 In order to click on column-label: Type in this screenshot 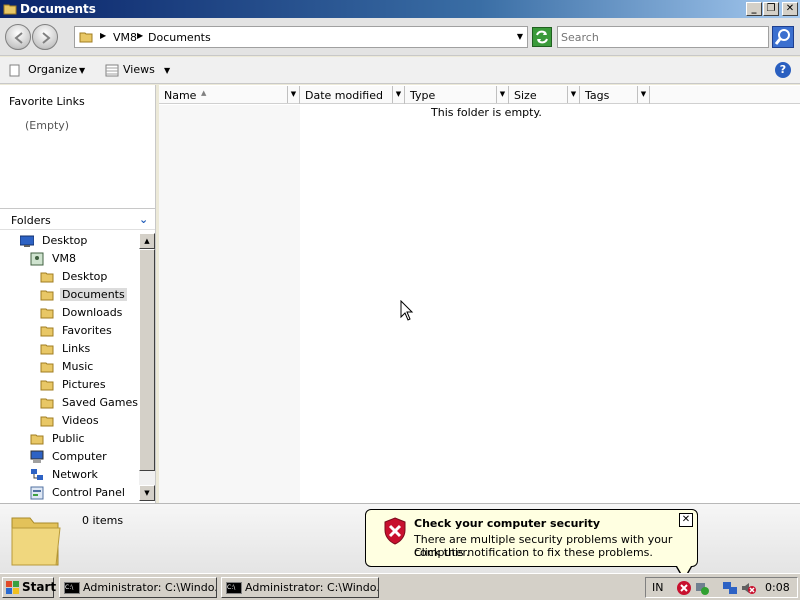, I will do `click(423, 95)`.